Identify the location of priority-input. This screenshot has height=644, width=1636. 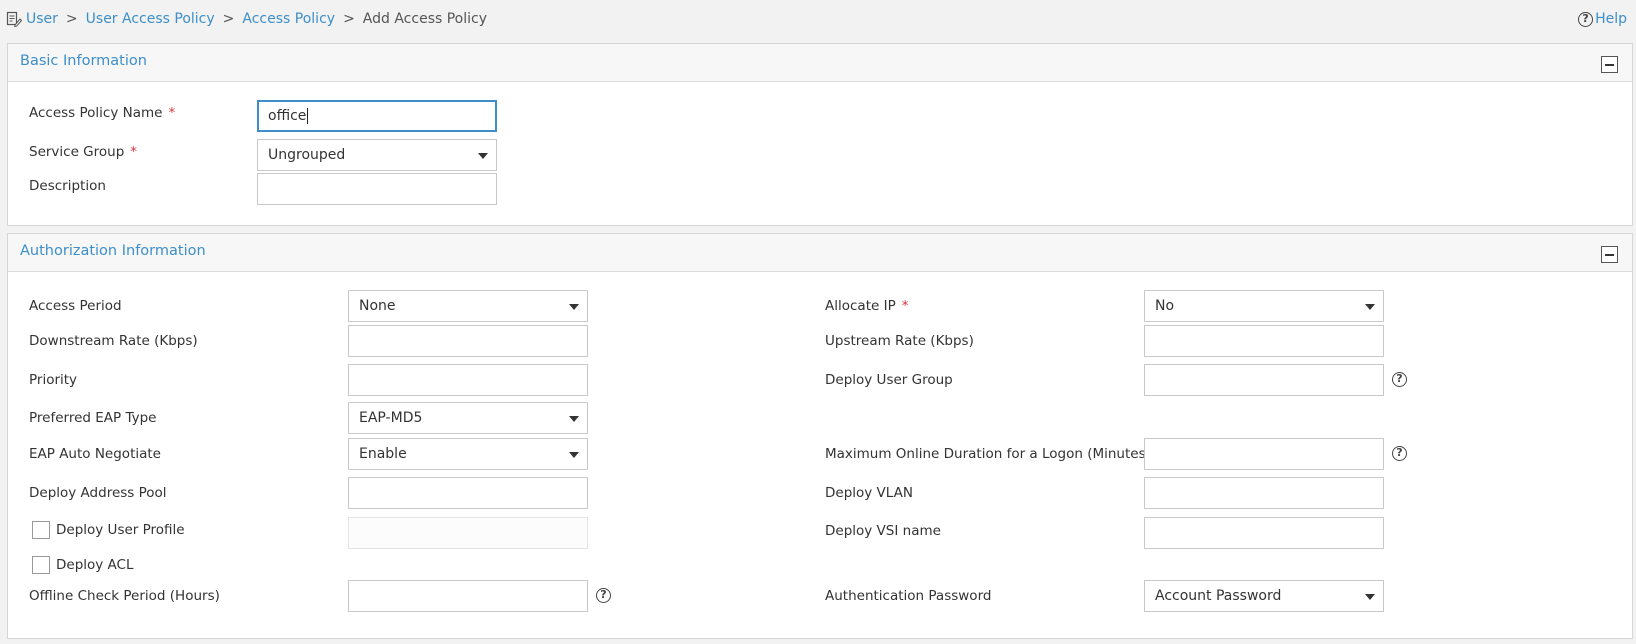
(468, 380).